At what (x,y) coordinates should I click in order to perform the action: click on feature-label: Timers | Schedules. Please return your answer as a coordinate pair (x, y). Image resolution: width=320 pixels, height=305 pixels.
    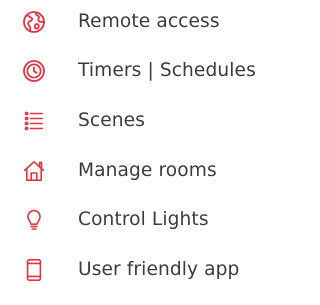
    Looking at the image, I should click on (167, 70).